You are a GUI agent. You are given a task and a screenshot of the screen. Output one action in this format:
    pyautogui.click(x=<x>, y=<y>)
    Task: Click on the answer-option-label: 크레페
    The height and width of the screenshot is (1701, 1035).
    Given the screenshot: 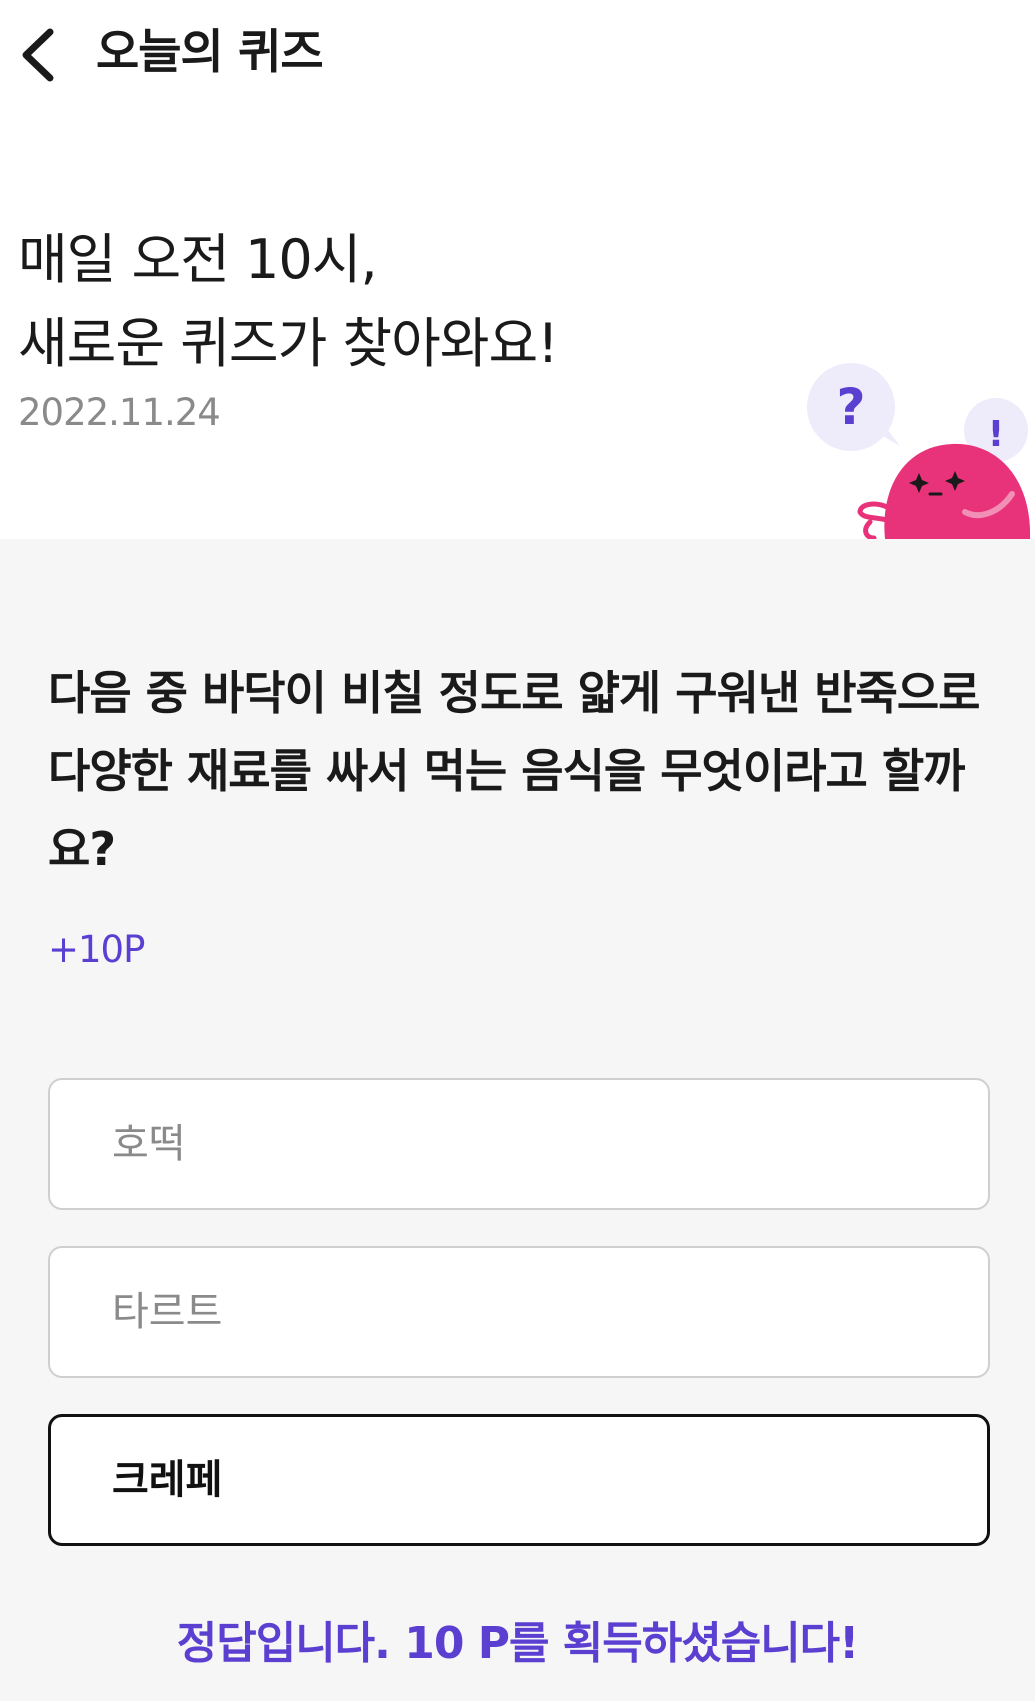 What is the action you would take?
    pyautogui.click(x=167, y=1480)
    